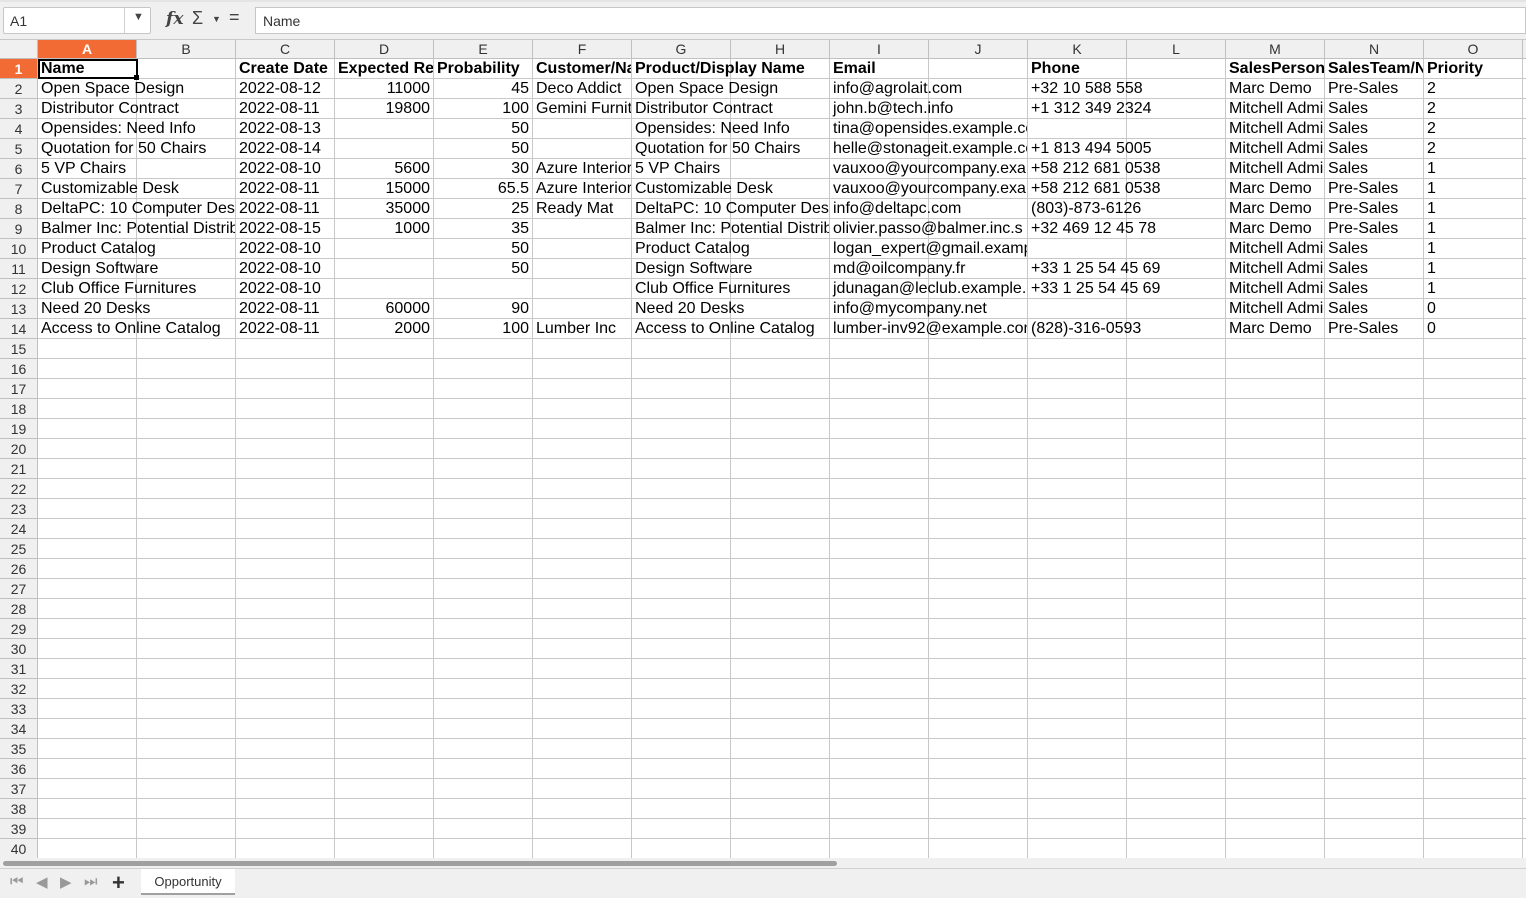 The height and width of the screenshot is (898, 1526). I want to click on header-cell-priority: Priority, so click(1473, 69).